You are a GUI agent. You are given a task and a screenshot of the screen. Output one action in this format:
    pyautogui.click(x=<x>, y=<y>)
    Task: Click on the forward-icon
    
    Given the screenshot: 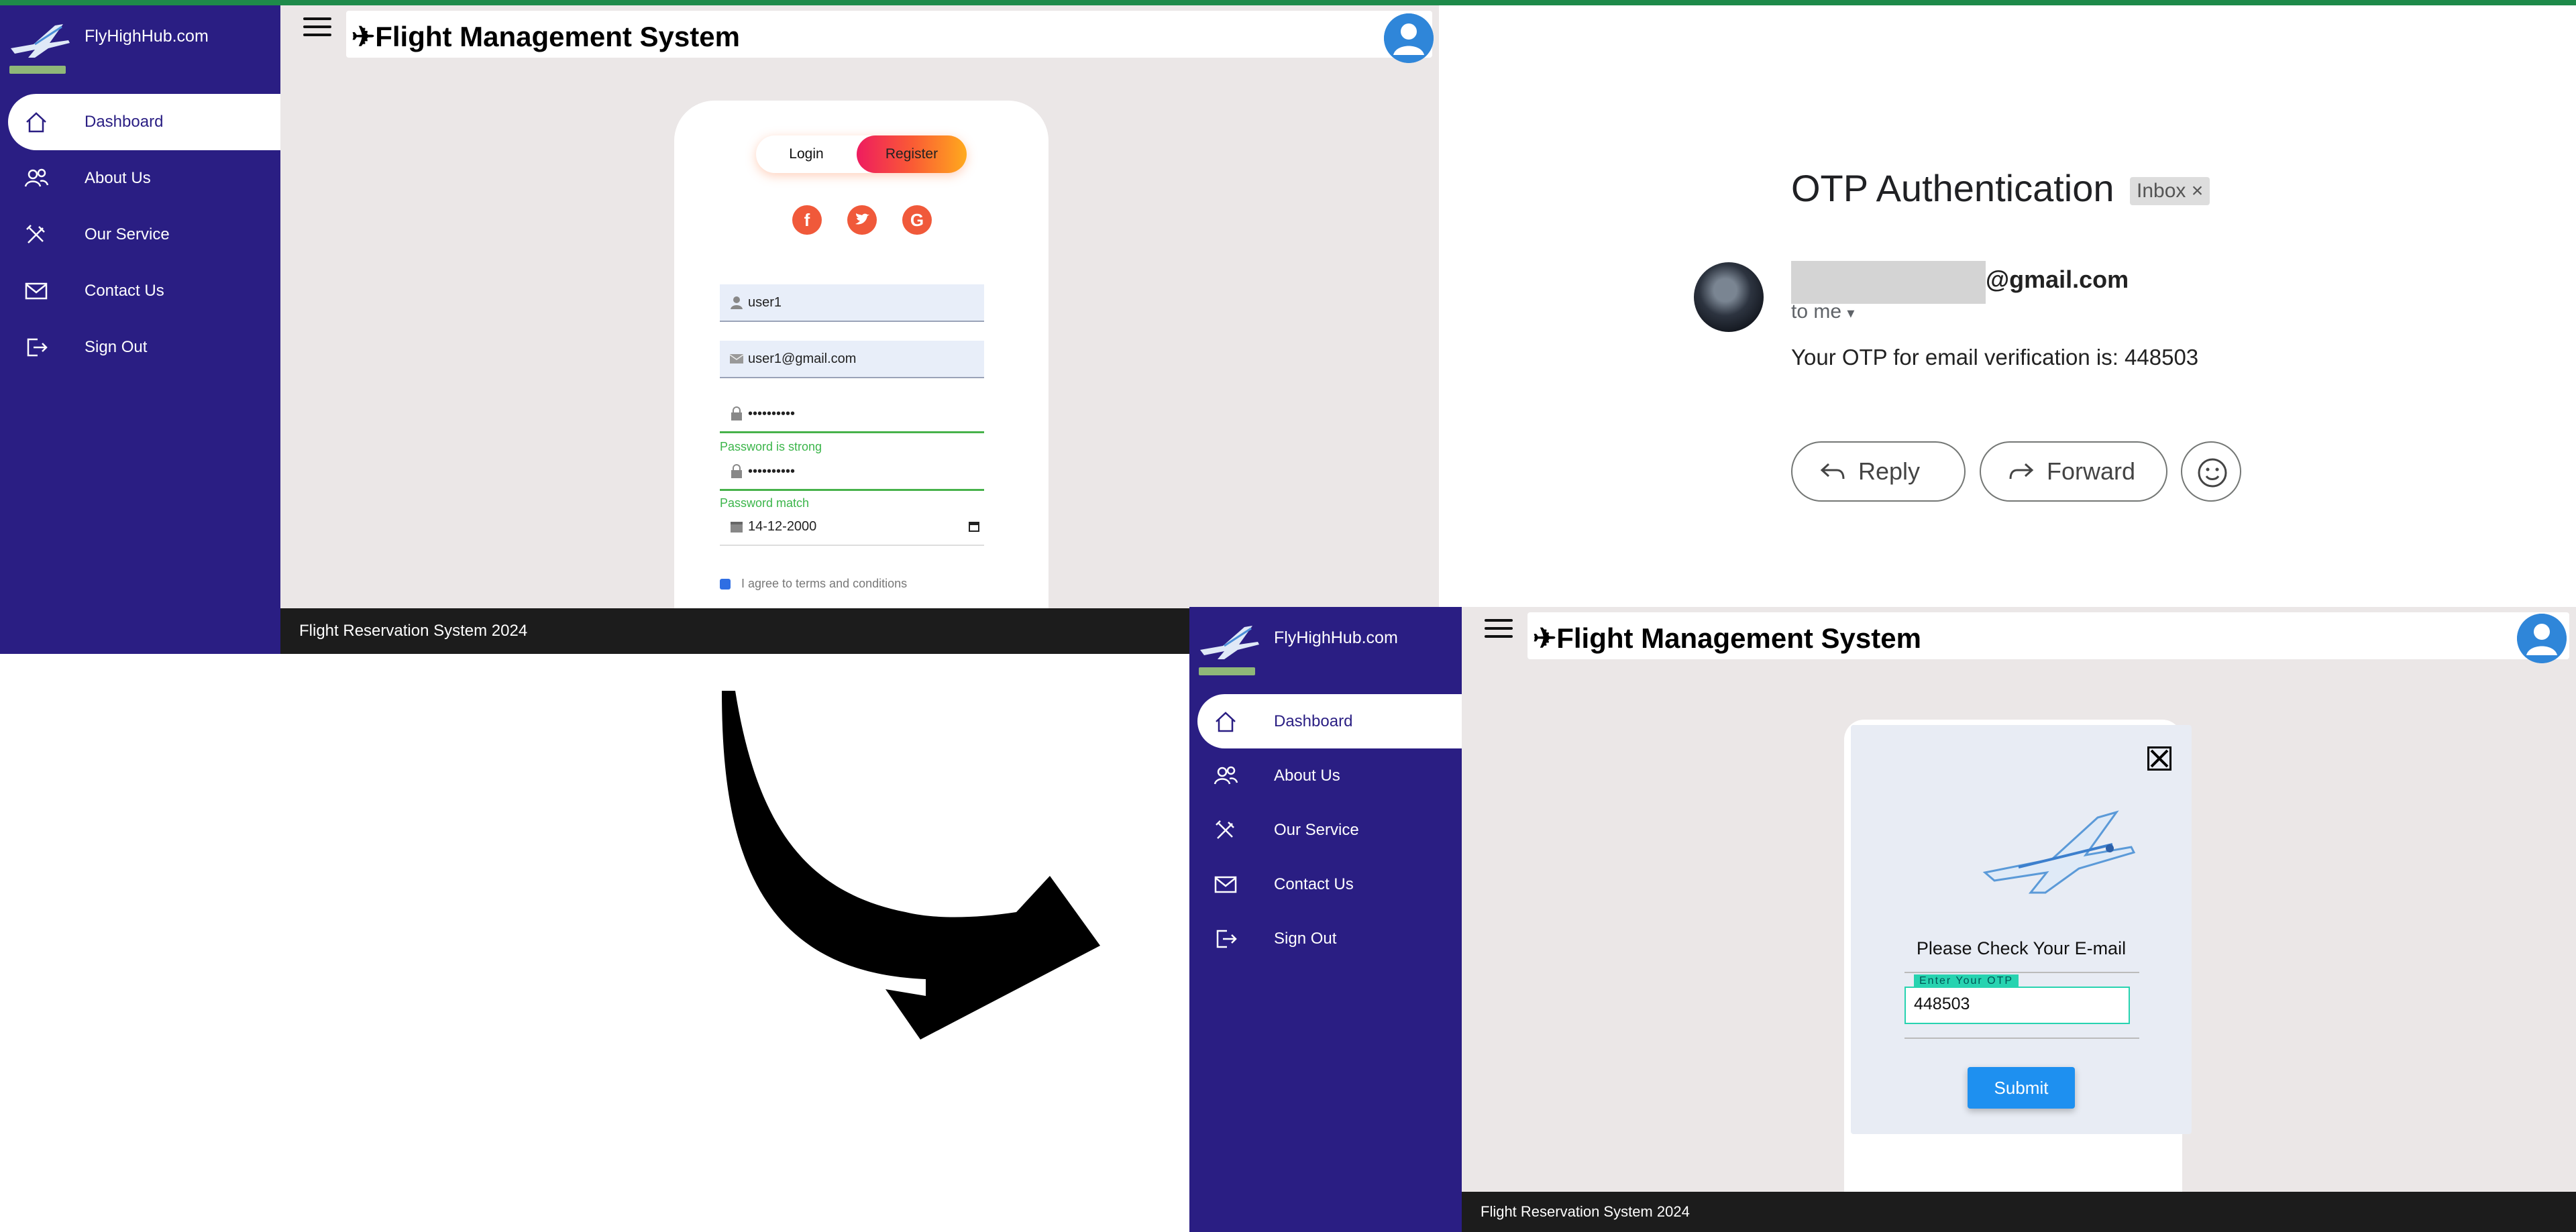 What is the action you would take?
    pyautogui.click(x=2021, y=471)
    